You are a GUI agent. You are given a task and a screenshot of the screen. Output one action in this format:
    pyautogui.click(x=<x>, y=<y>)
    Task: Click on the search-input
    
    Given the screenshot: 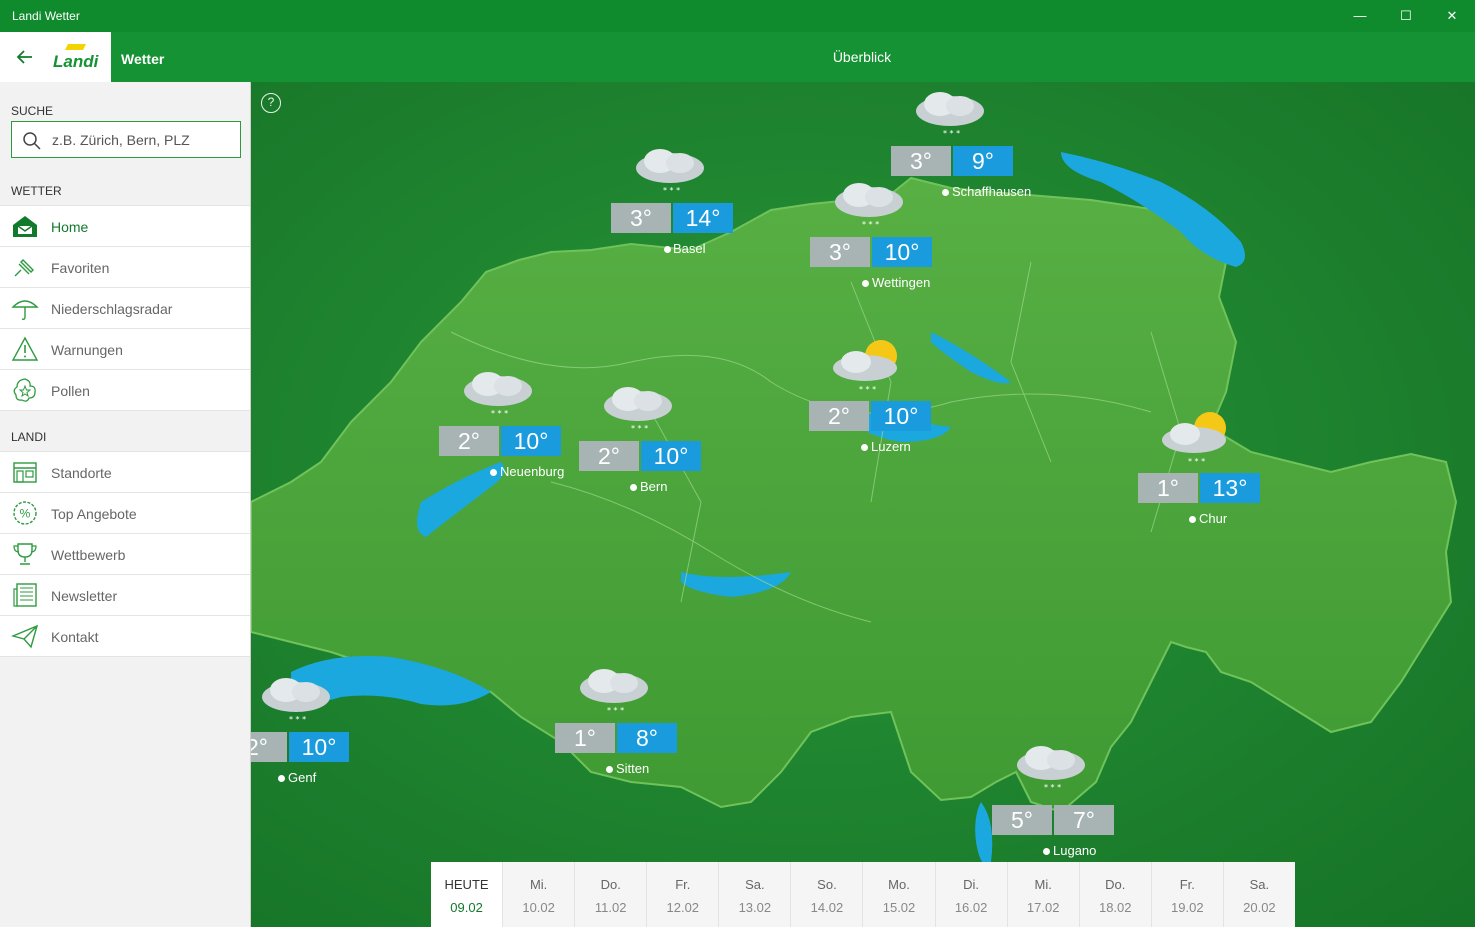 What is the action you would take?
    pyautogui.click(x=142, y=140)
    